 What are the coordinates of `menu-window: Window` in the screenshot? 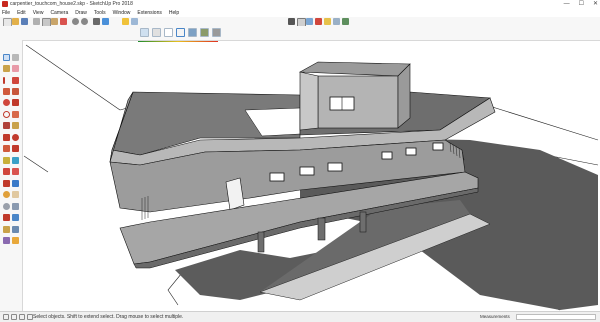 It's located at (122, 13).